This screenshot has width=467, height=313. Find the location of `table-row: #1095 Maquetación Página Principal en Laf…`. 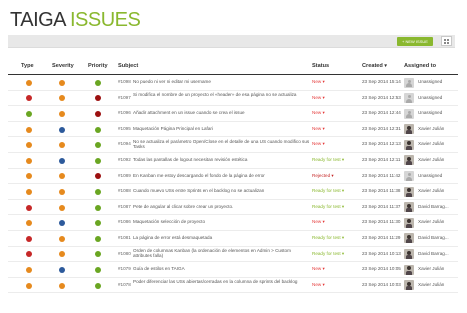

table-row: #1095 Maquetación Página Principal en Laf… is located at coordinates (233, 130).